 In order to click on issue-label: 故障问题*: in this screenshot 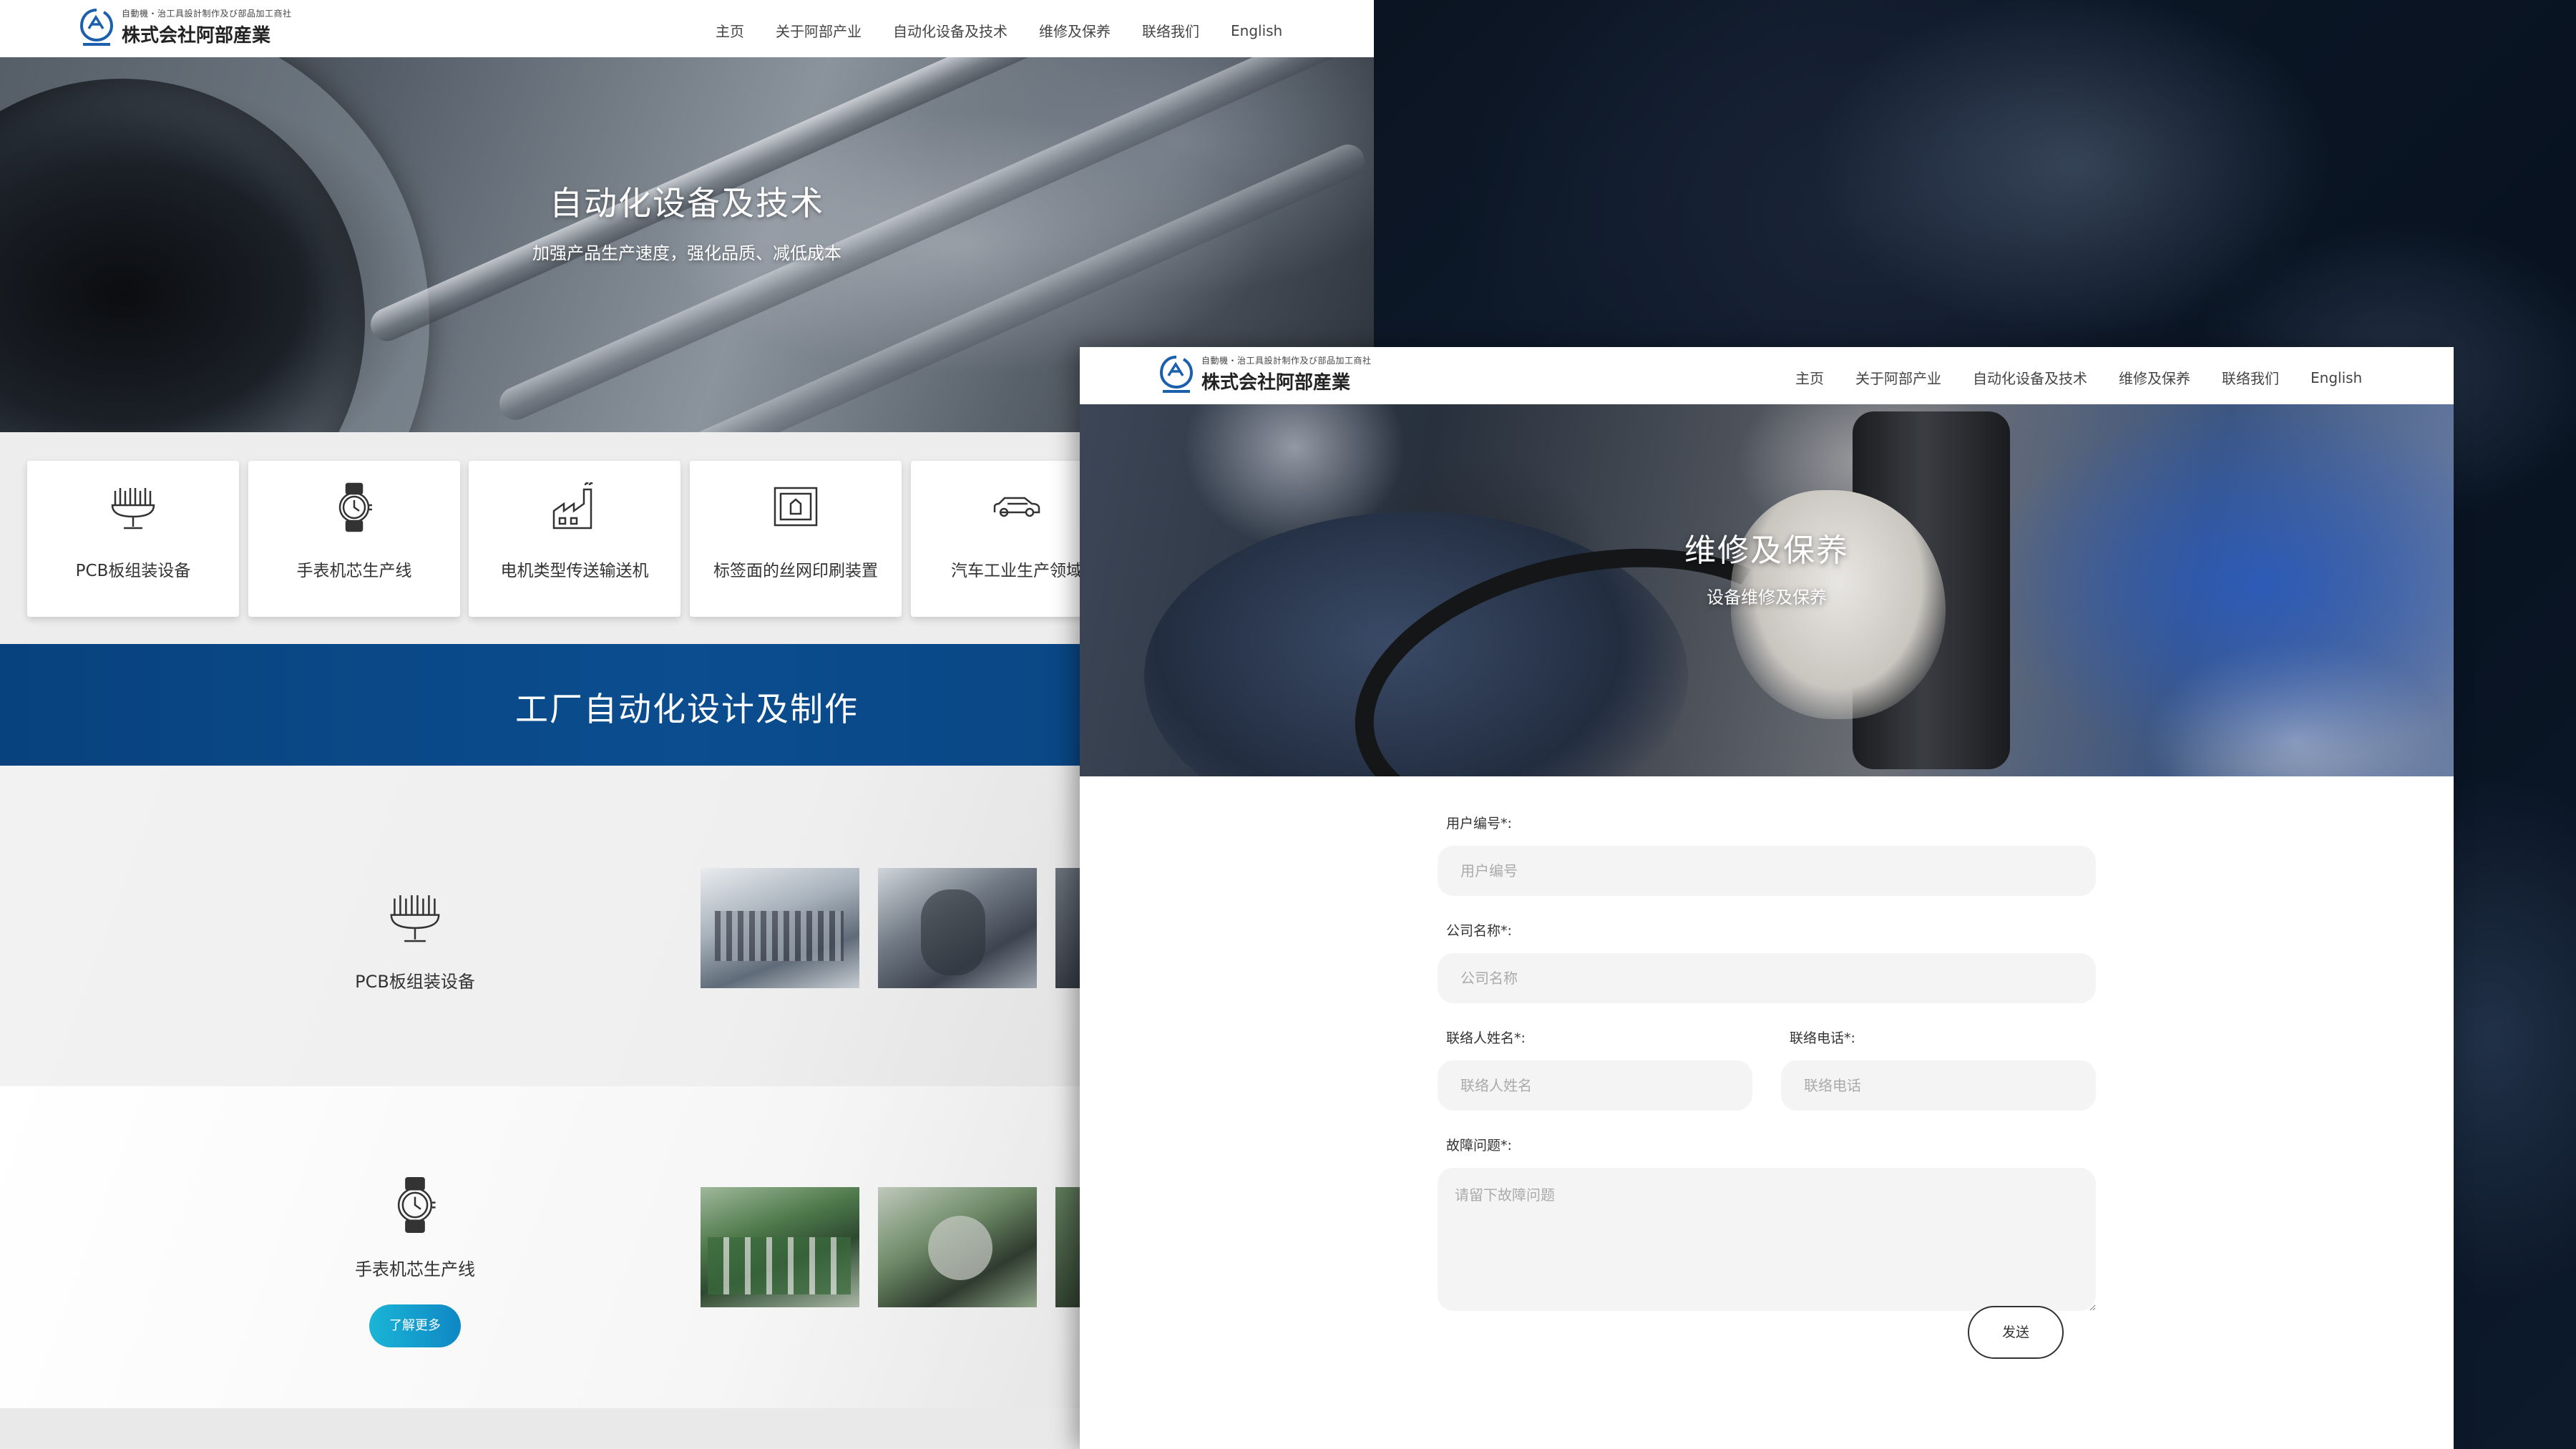, I will do `click(1479, 1145)`.